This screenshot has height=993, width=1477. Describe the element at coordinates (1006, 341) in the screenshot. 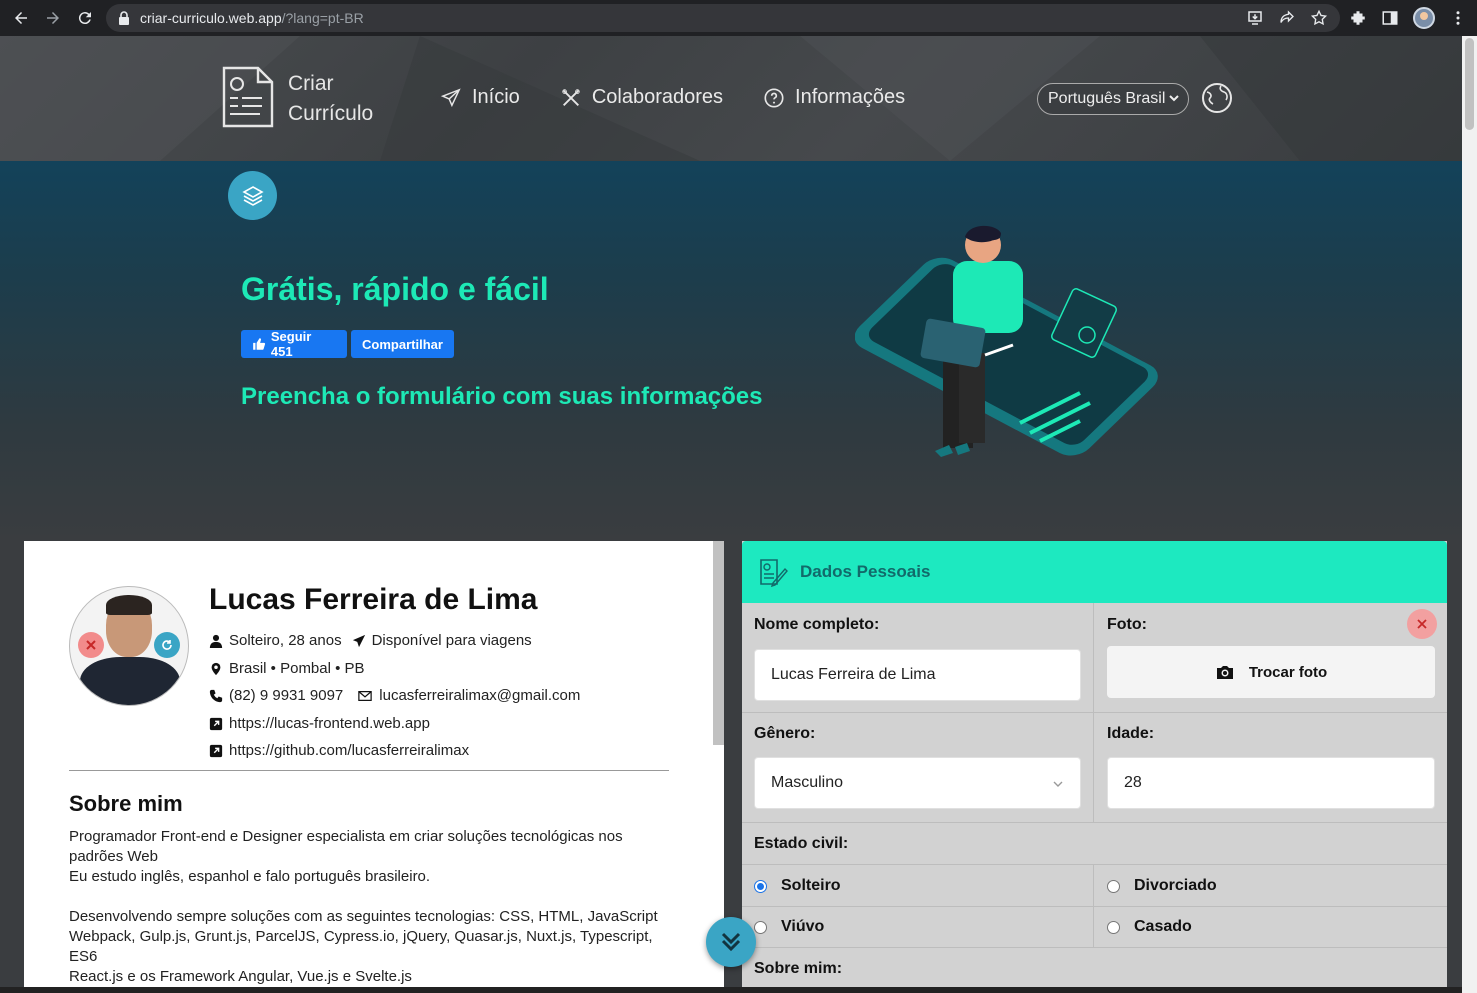

I see `person-on-phone-illustration` at that location.